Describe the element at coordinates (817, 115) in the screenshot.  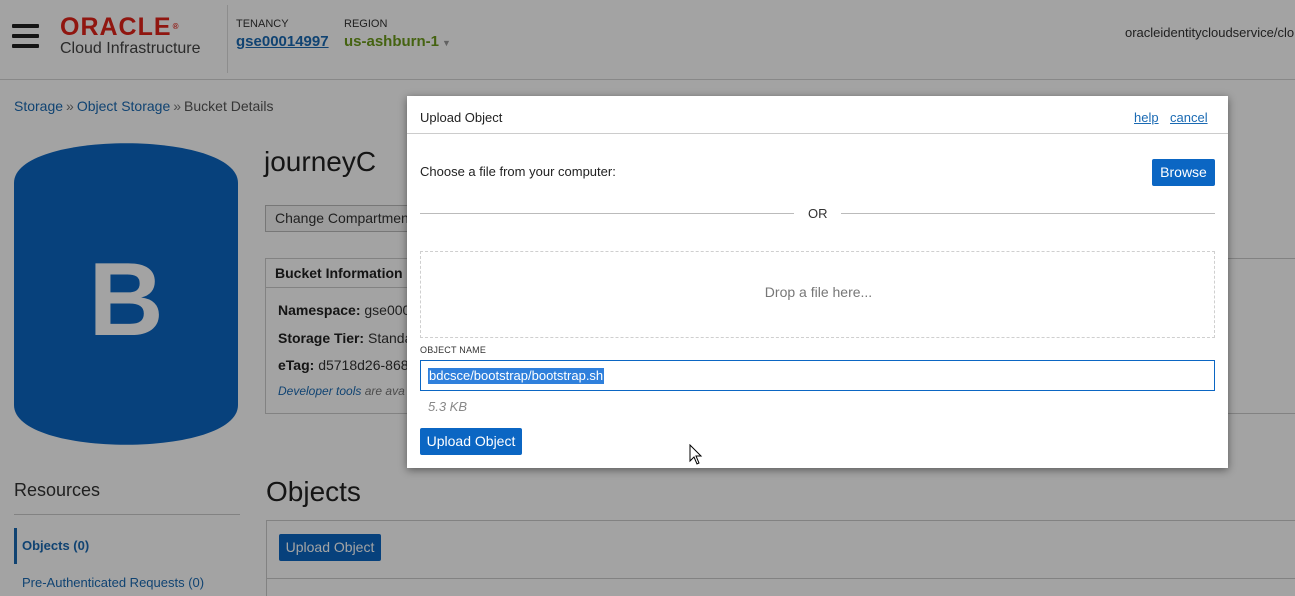
I see `dialog-header: Upload Object help cancel` at that location.